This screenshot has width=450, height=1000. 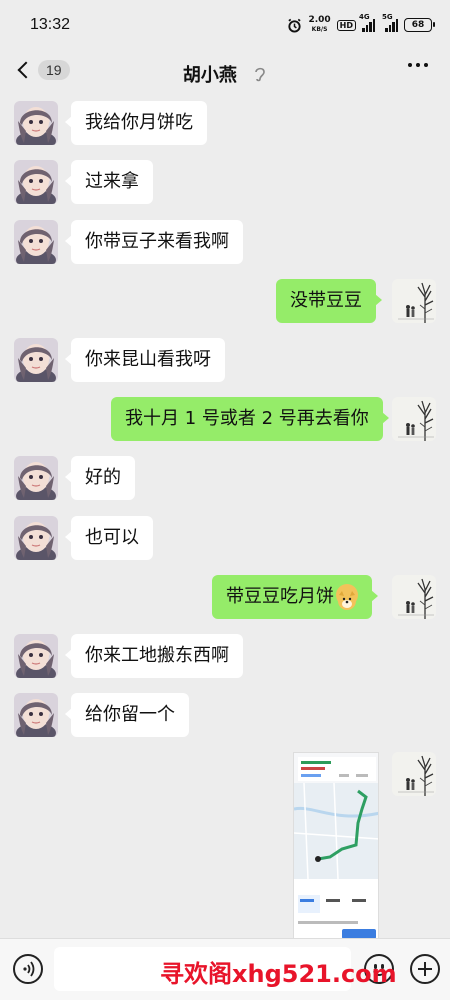 What do you see at coordinates (145, 360) in the screenshot?
I see `incoming-message-bubble: 你来昆山看我呀` at bounding box center [145, 360].